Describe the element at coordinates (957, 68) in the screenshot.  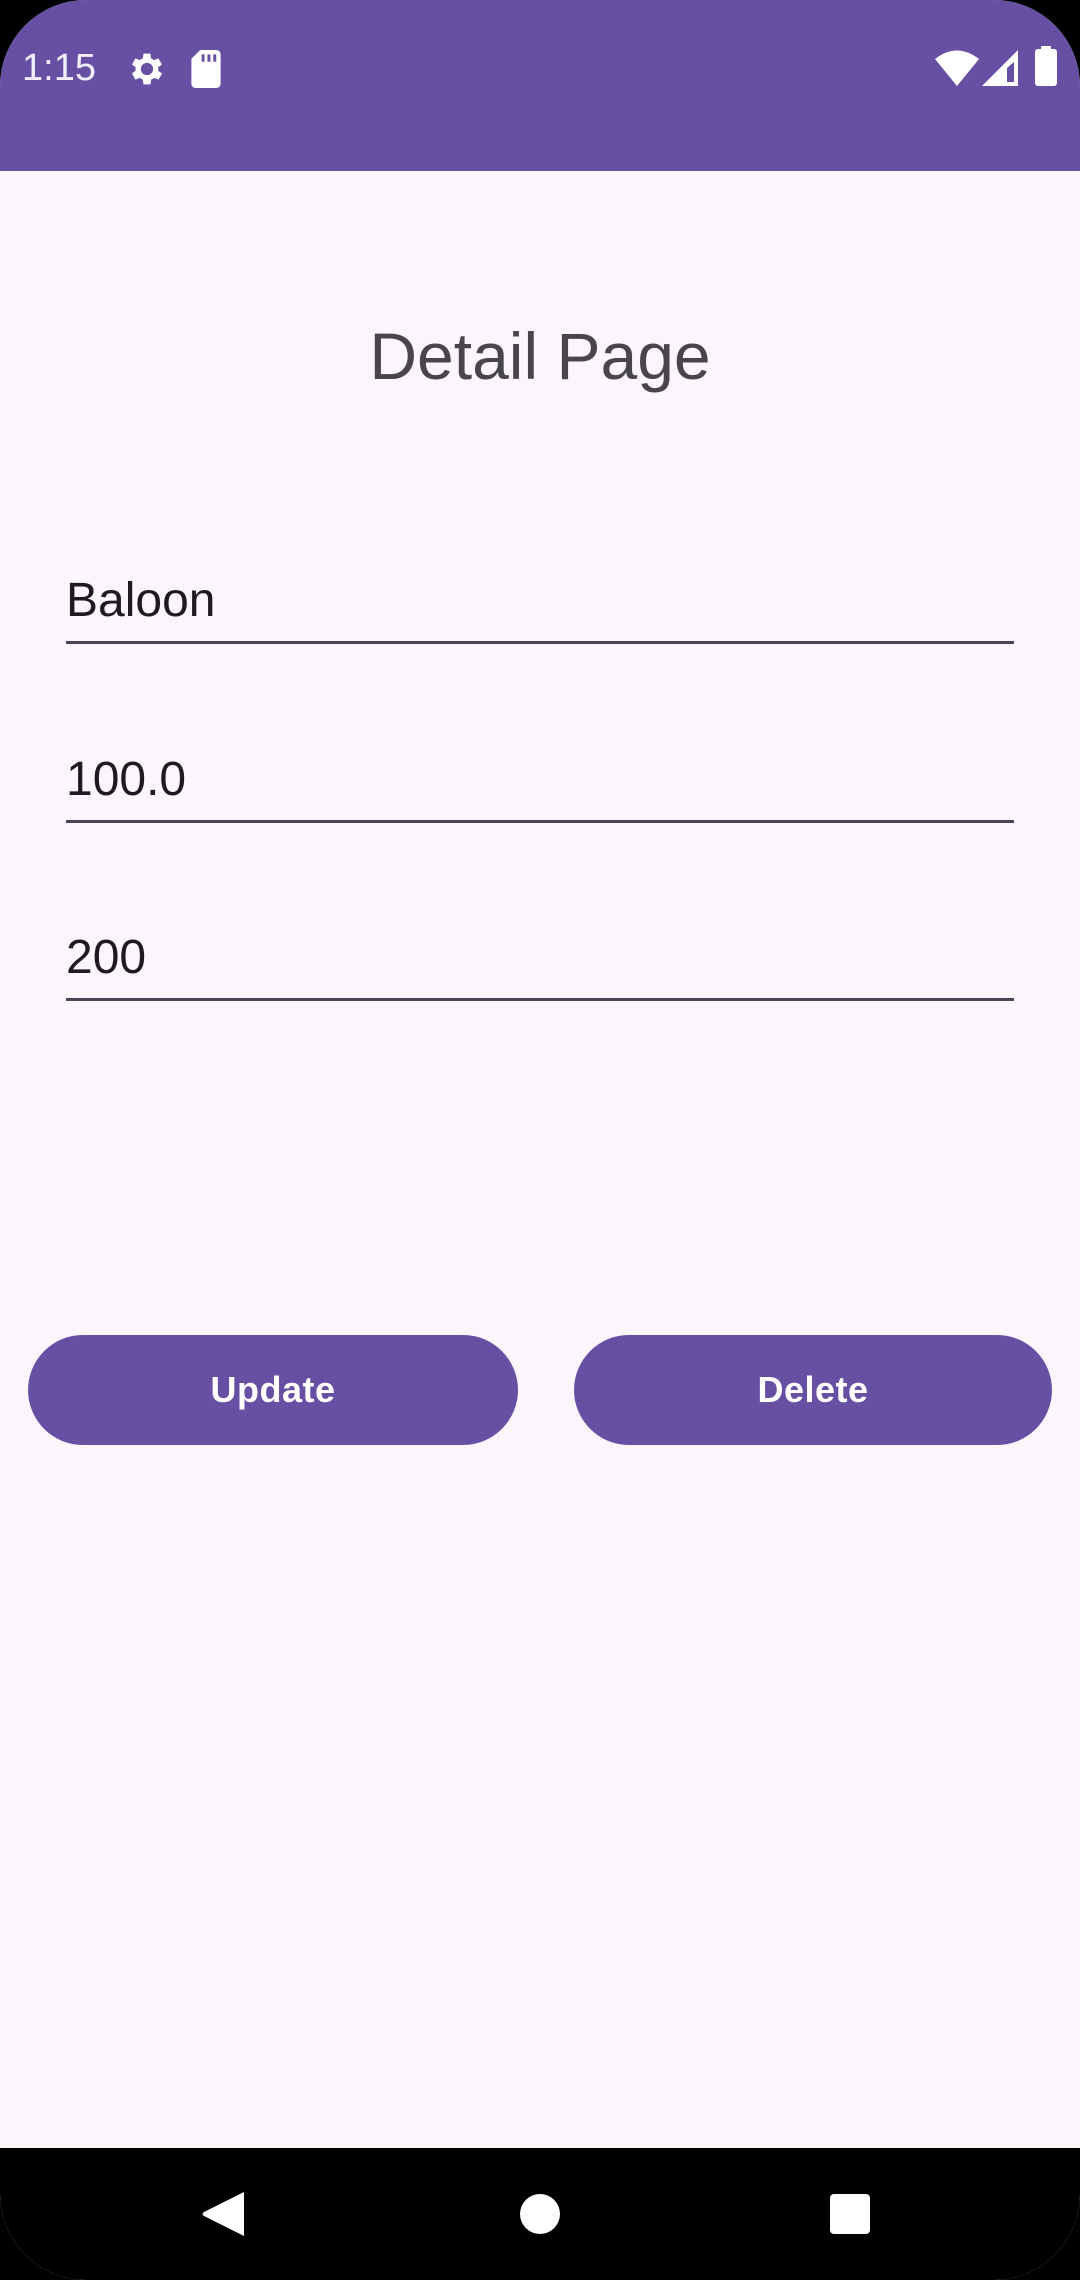
I see `wifi-icon` at that location.